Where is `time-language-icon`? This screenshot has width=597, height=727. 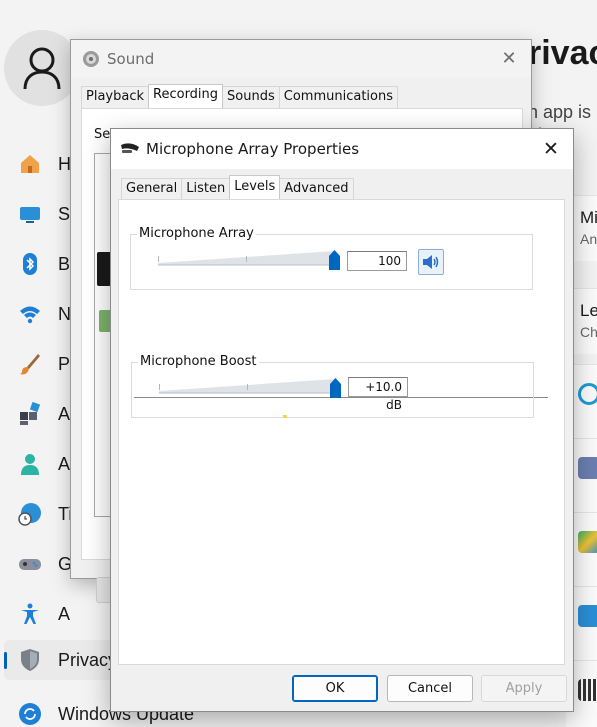 time-language-icon is located at coordinates (29, 514).